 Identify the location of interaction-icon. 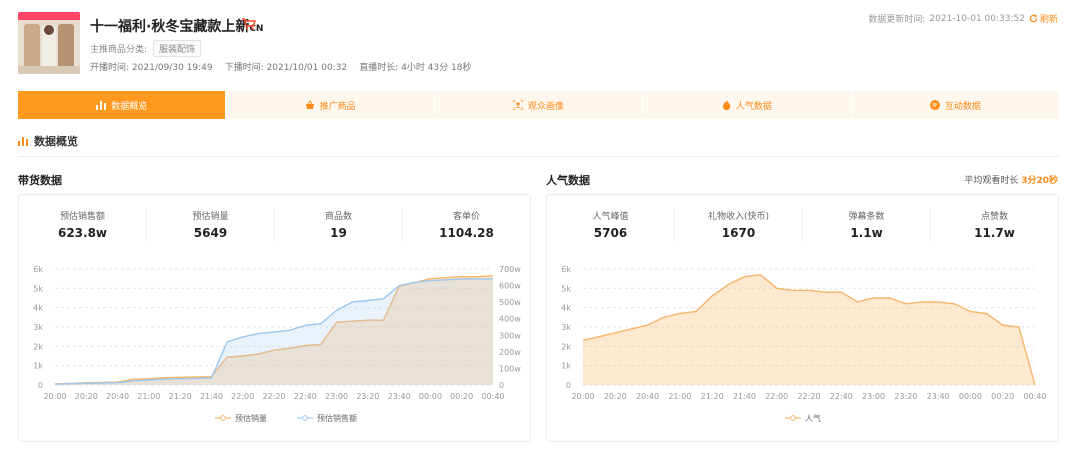
(934, 105).